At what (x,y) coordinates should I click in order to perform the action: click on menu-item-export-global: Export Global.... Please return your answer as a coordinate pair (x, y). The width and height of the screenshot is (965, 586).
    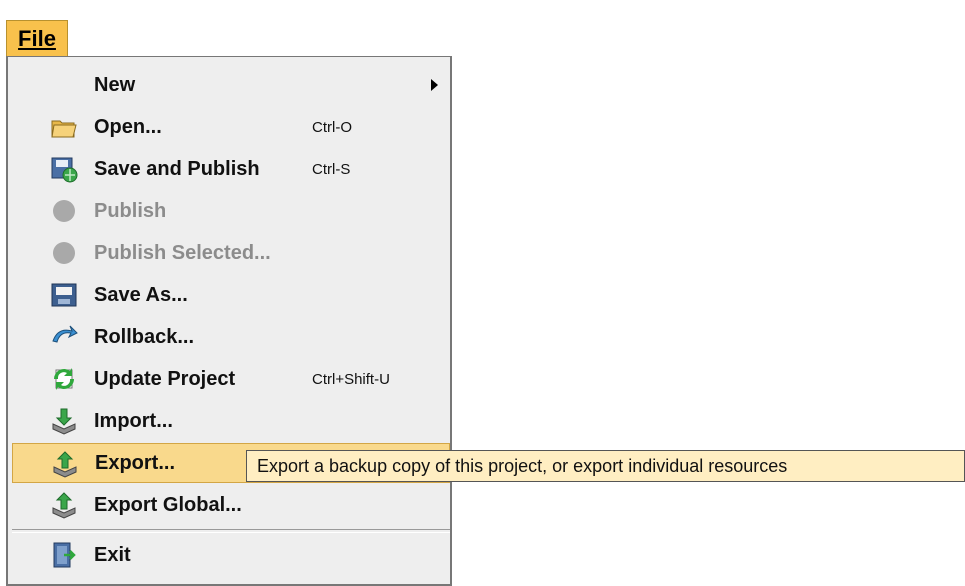
    Looking at the image, I should click on (231, 505).